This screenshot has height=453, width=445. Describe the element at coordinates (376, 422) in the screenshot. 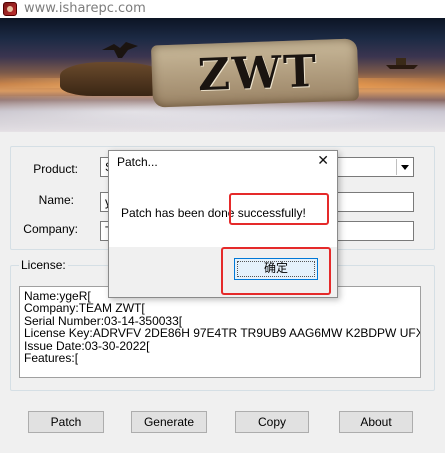

I see `about-button: About` at that location.